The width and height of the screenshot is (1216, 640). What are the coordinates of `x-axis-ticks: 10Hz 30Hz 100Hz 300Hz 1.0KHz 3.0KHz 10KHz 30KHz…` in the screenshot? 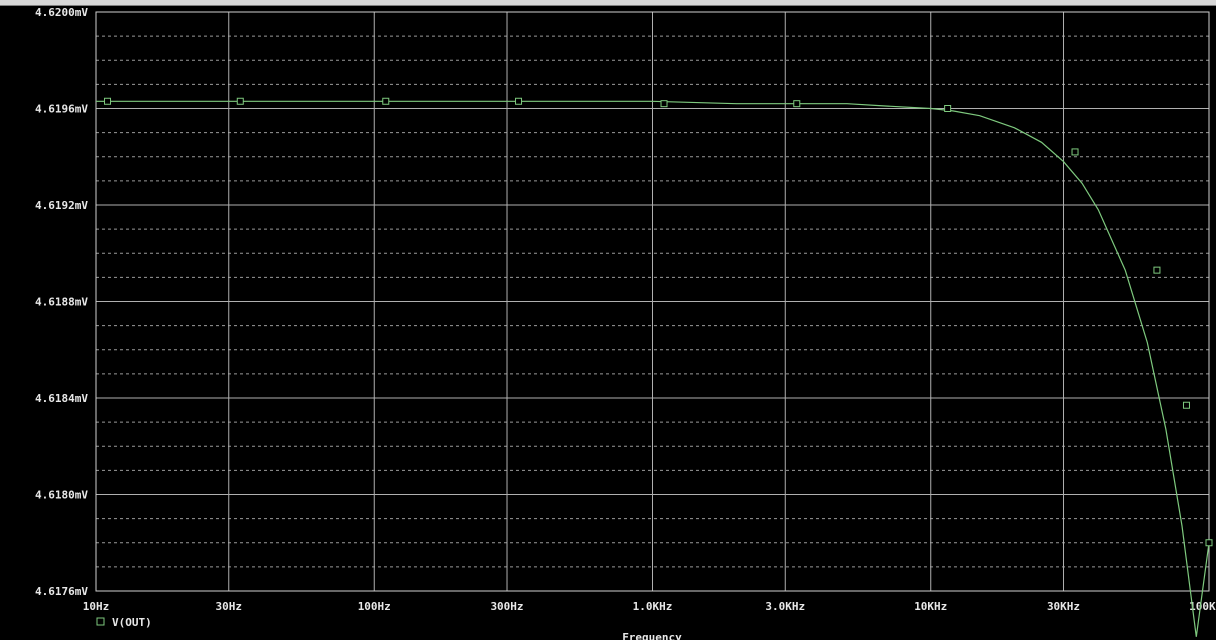 It's located at (649, 606).